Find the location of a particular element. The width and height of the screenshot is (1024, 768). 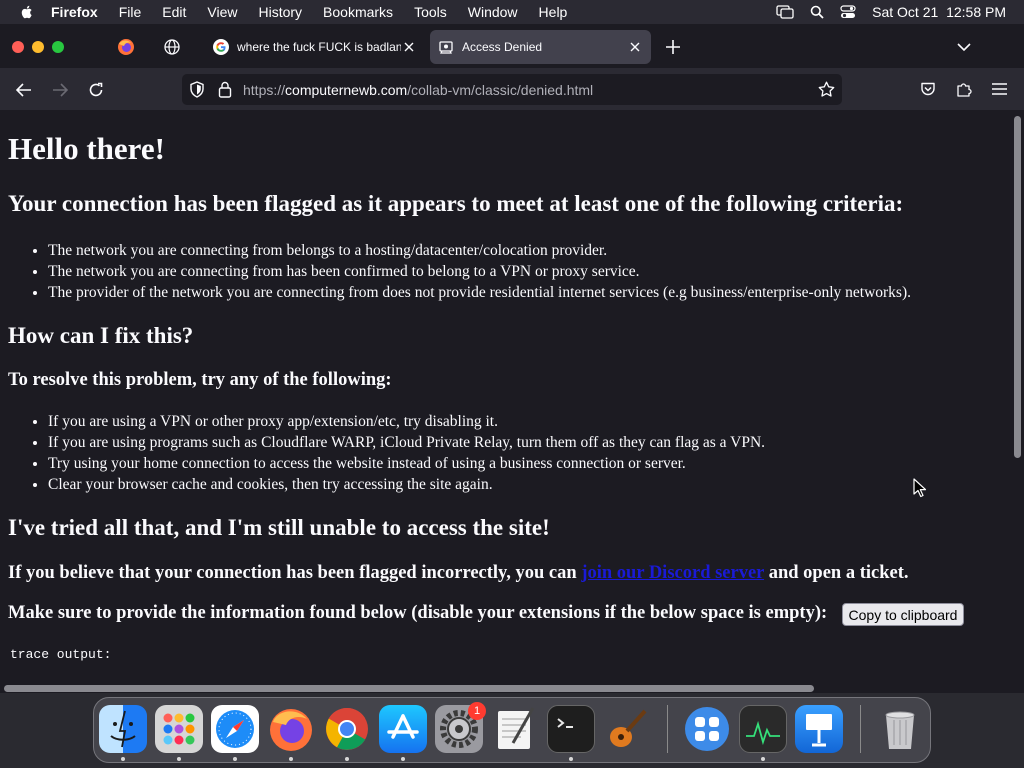

page-heading: Hello there! is located at coordinates (86, 148).